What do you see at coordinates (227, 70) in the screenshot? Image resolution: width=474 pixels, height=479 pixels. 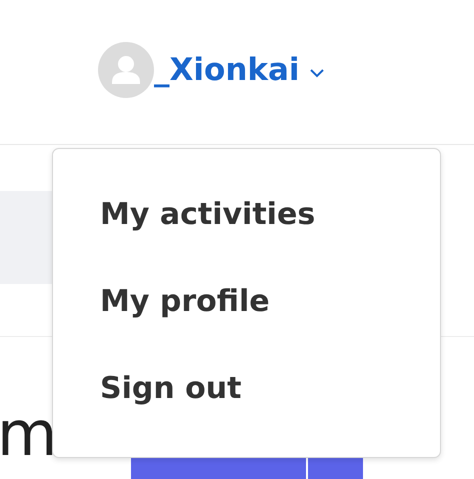 I see `username-link: _Xionkai` at bounding box center [227, 70].